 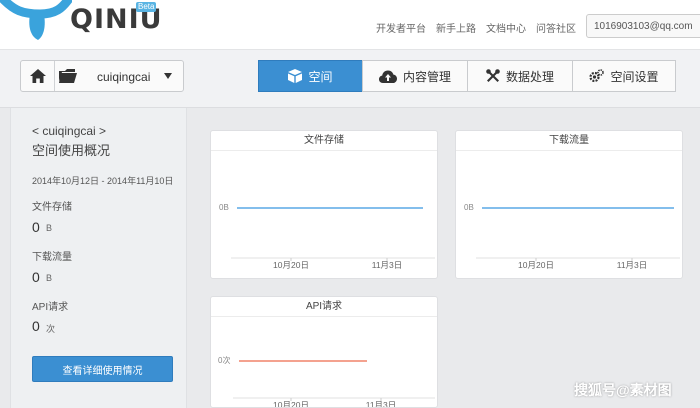 I want to click on stat-storage-unit: B, so click(x=49, y=228).